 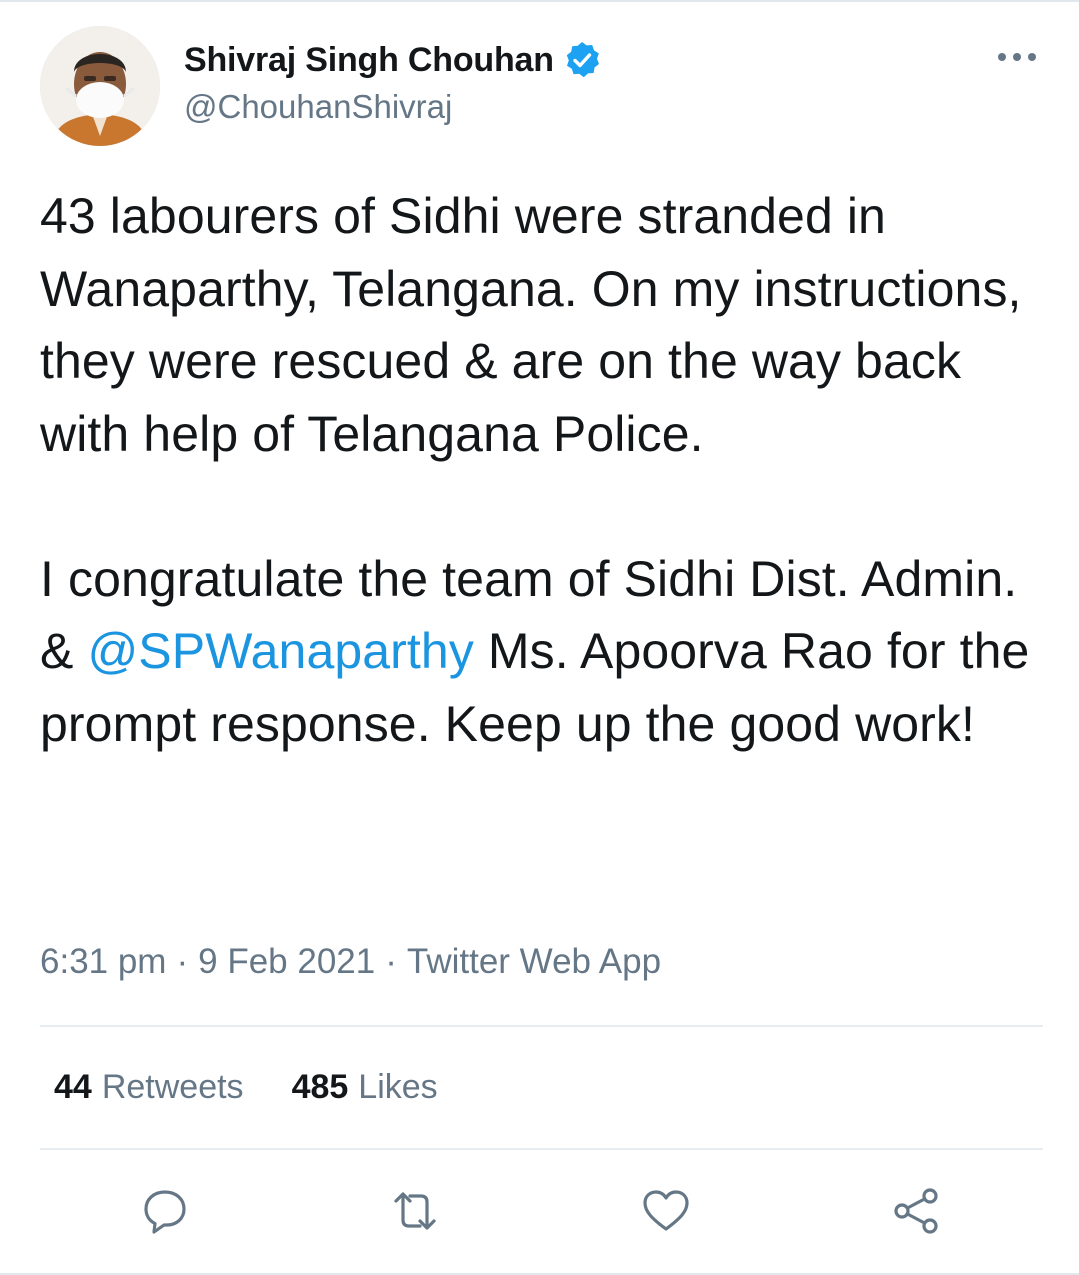 What do you see at coordinates (1017, 57) in the screenshot?
I see `more-options-icon` at bounding box center [1017, 57].